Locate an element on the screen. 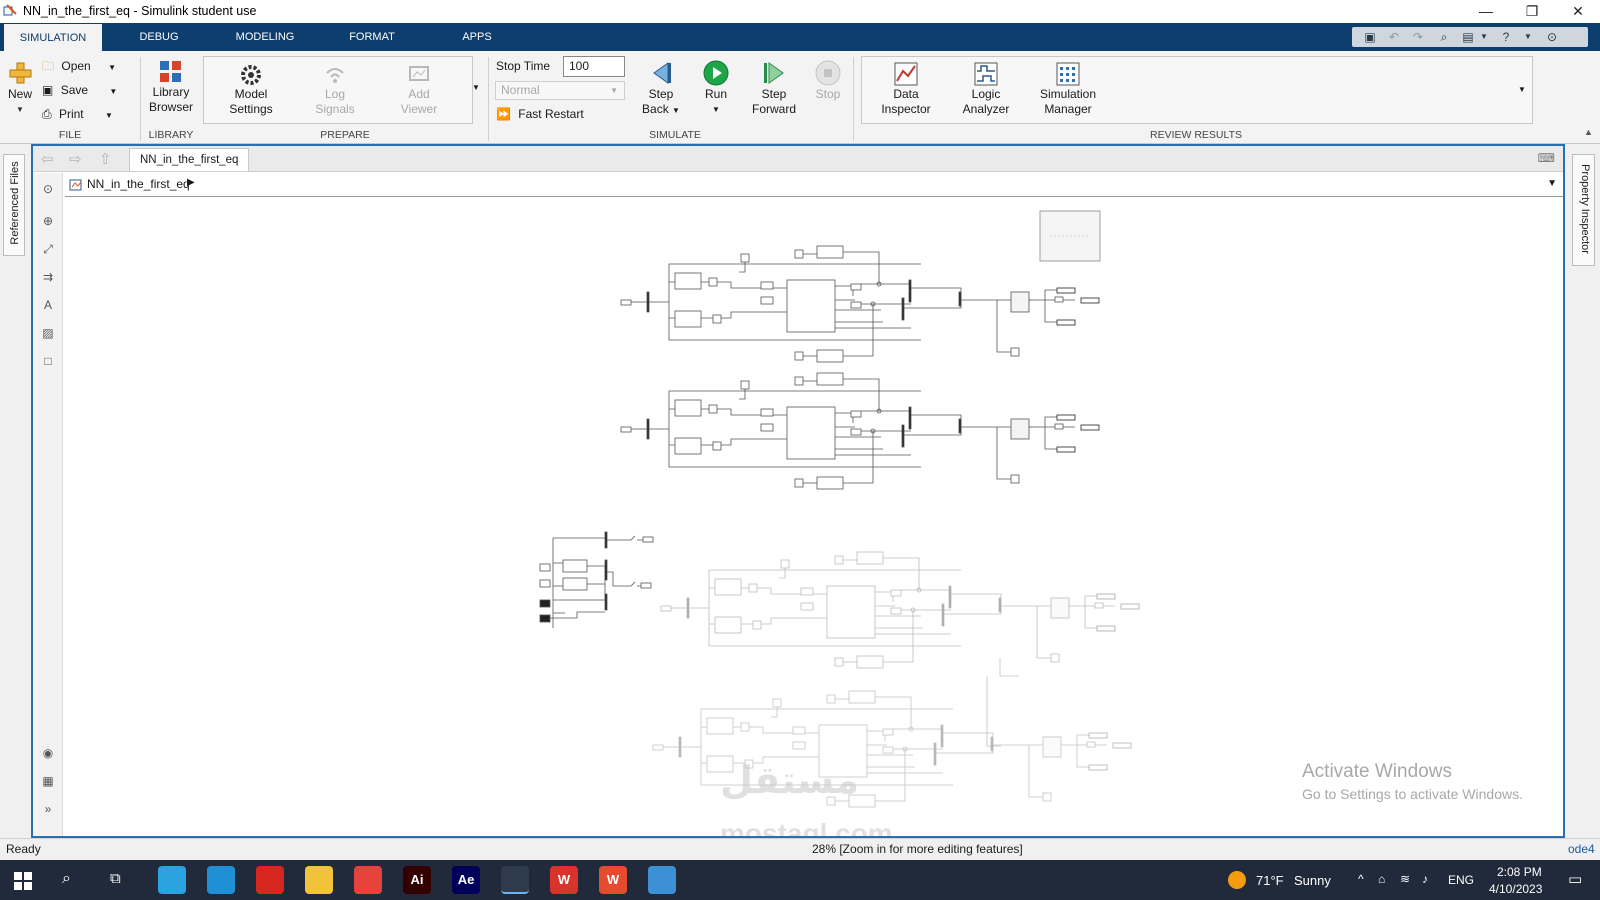 This screenshot has height=900, width=1600. tray-chevron-icon: ^ is located at coordinates (1361, 879).